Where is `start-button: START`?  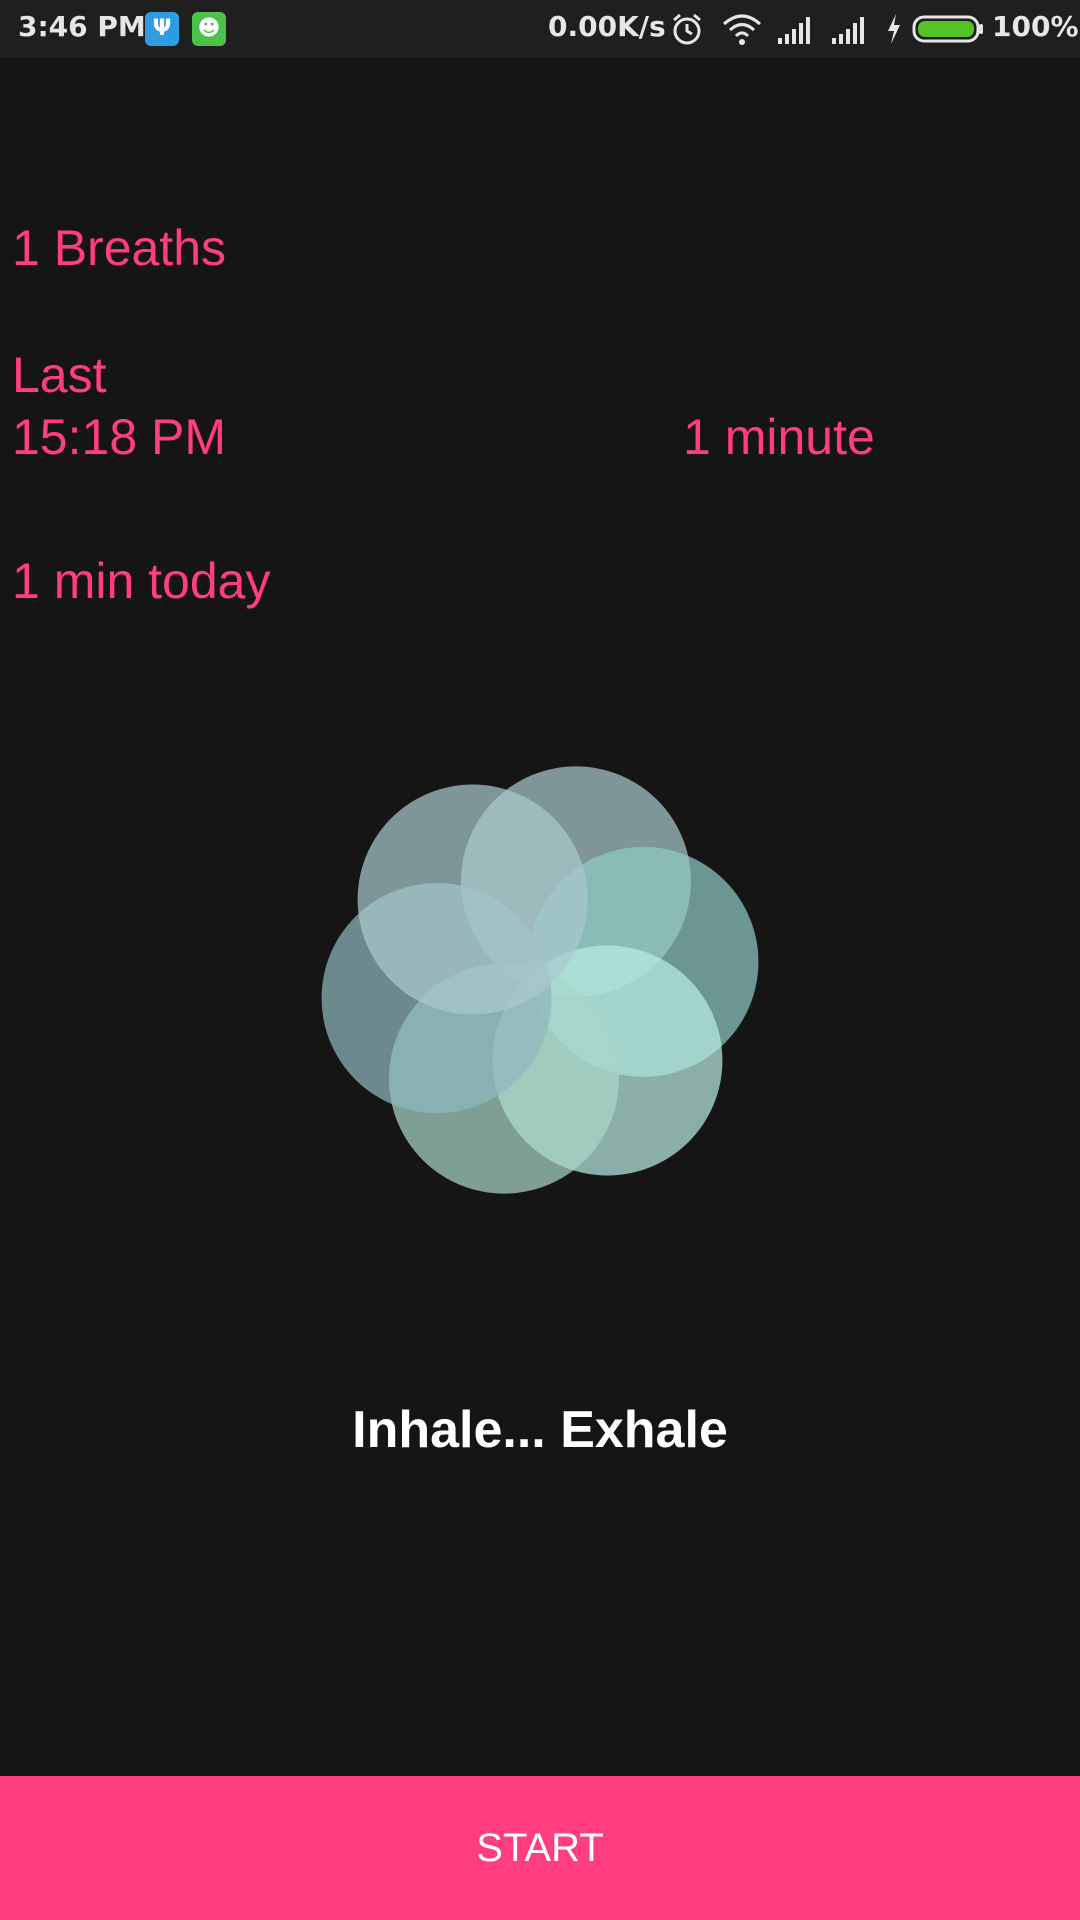 start-button: START is located at coordinates (540, 1848).